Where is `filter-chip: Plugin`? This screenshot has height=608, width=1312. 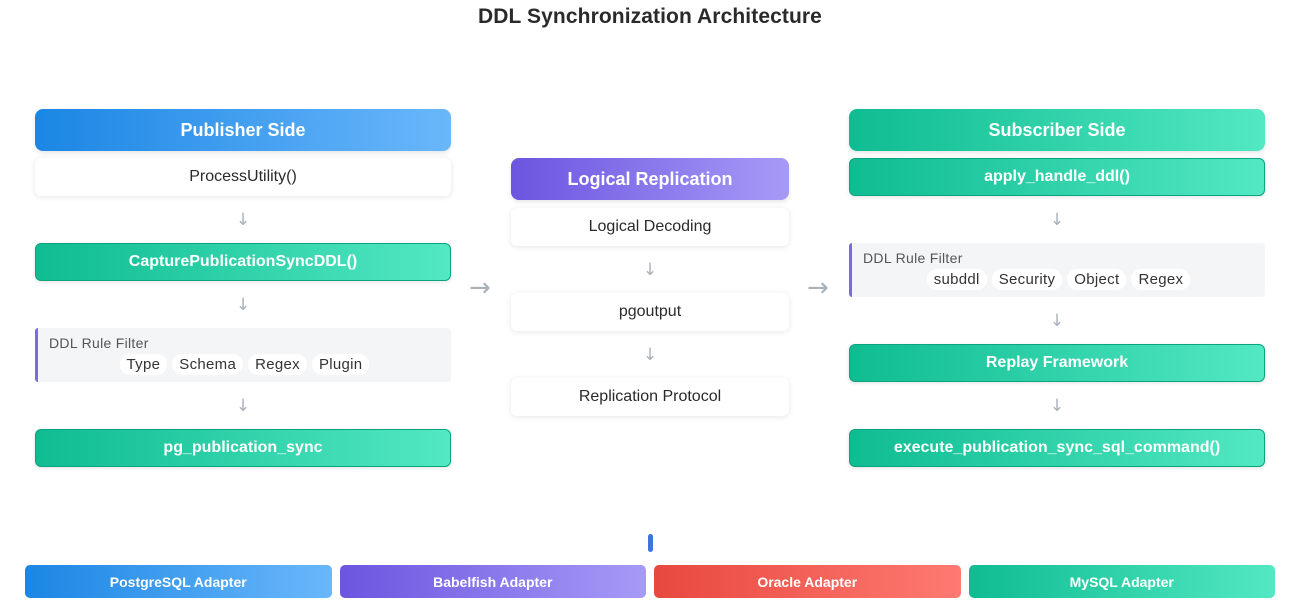
filter-chip: Plugin is located at coordinates (340, 364).